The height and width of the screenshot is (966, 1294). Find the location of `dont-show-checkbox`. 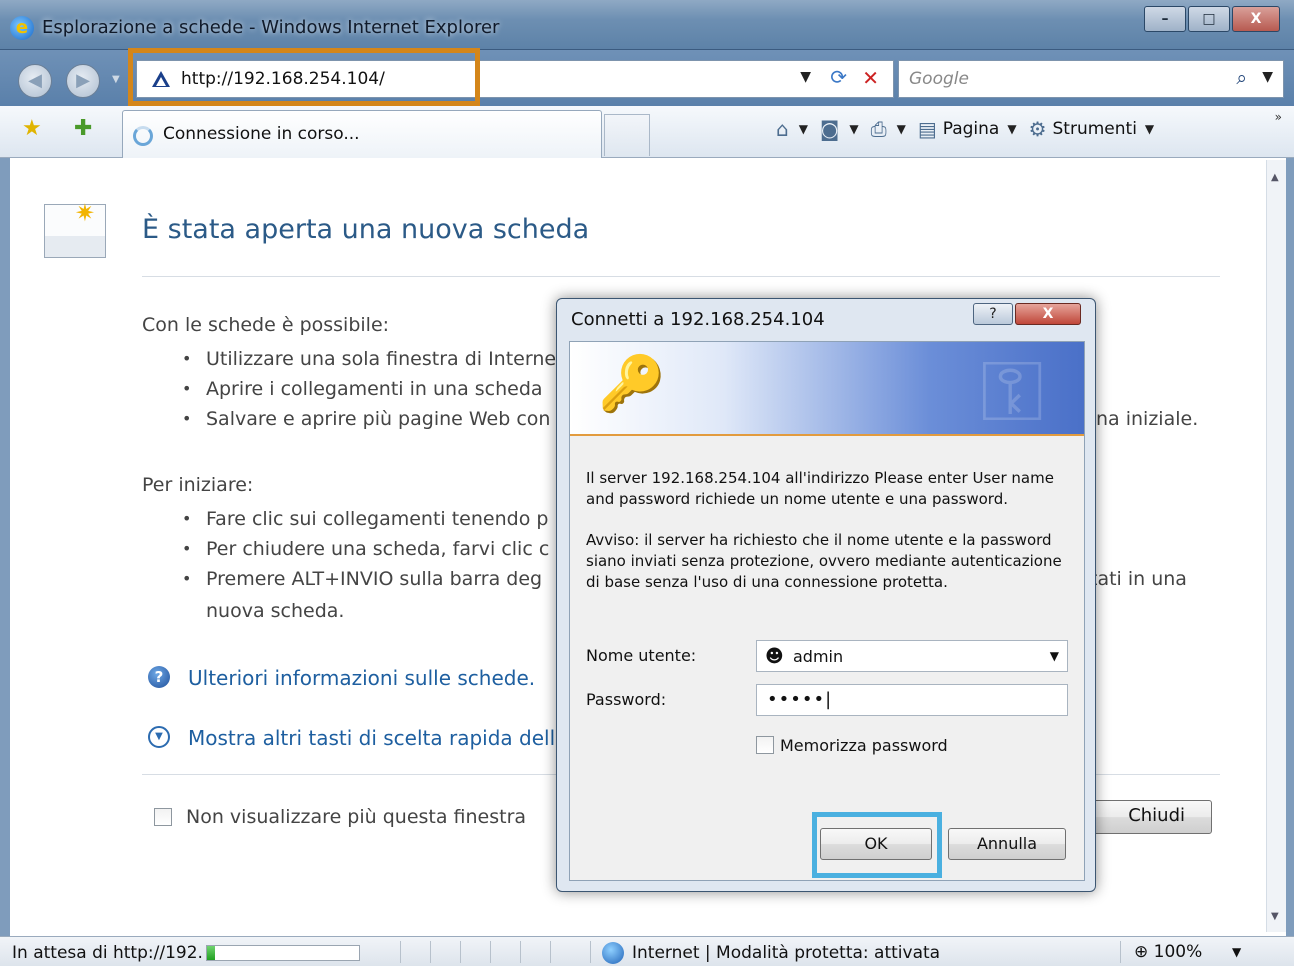

dont-show-checkbox is located at coordinates (163, 817).